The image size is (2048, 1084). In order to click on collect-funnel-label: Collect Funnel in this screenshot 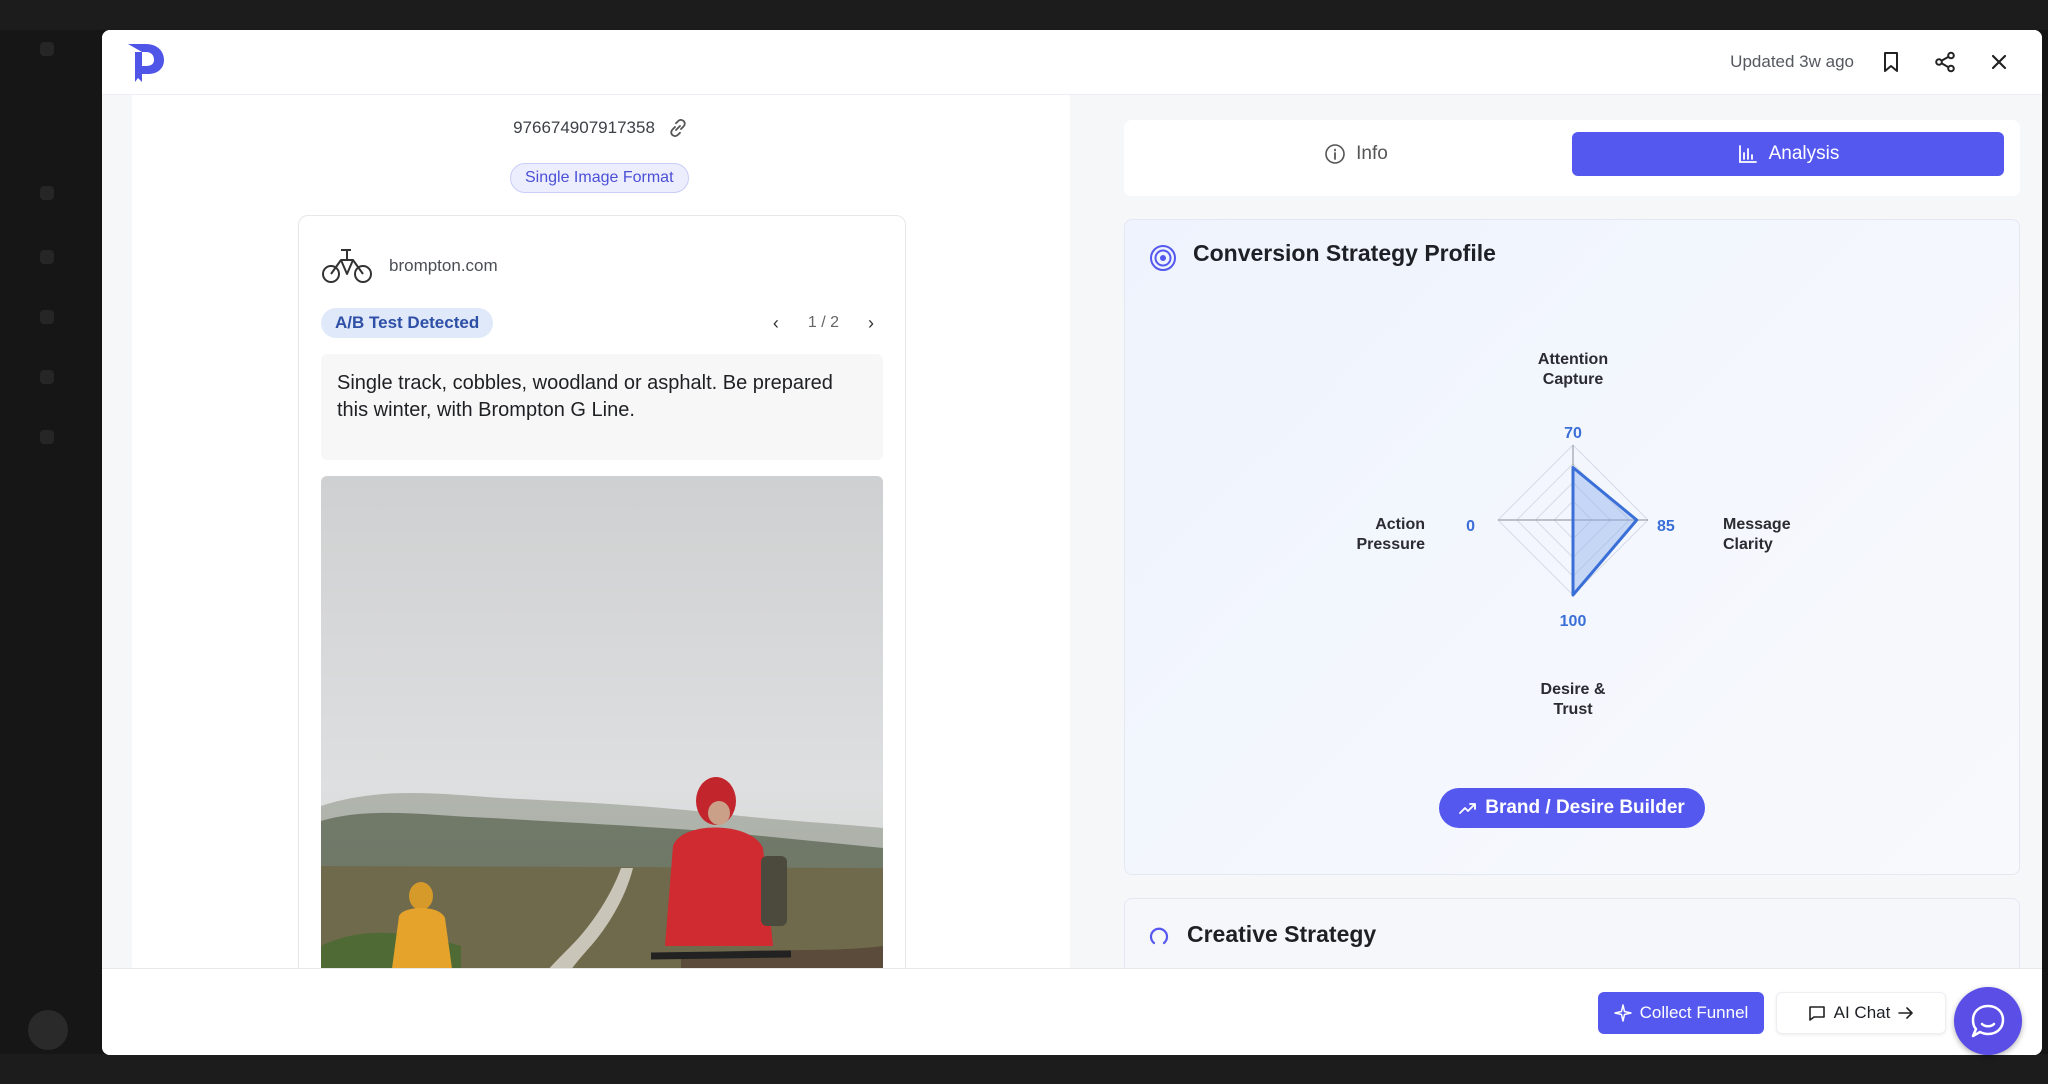, I will do `click(1694, 1012)`.